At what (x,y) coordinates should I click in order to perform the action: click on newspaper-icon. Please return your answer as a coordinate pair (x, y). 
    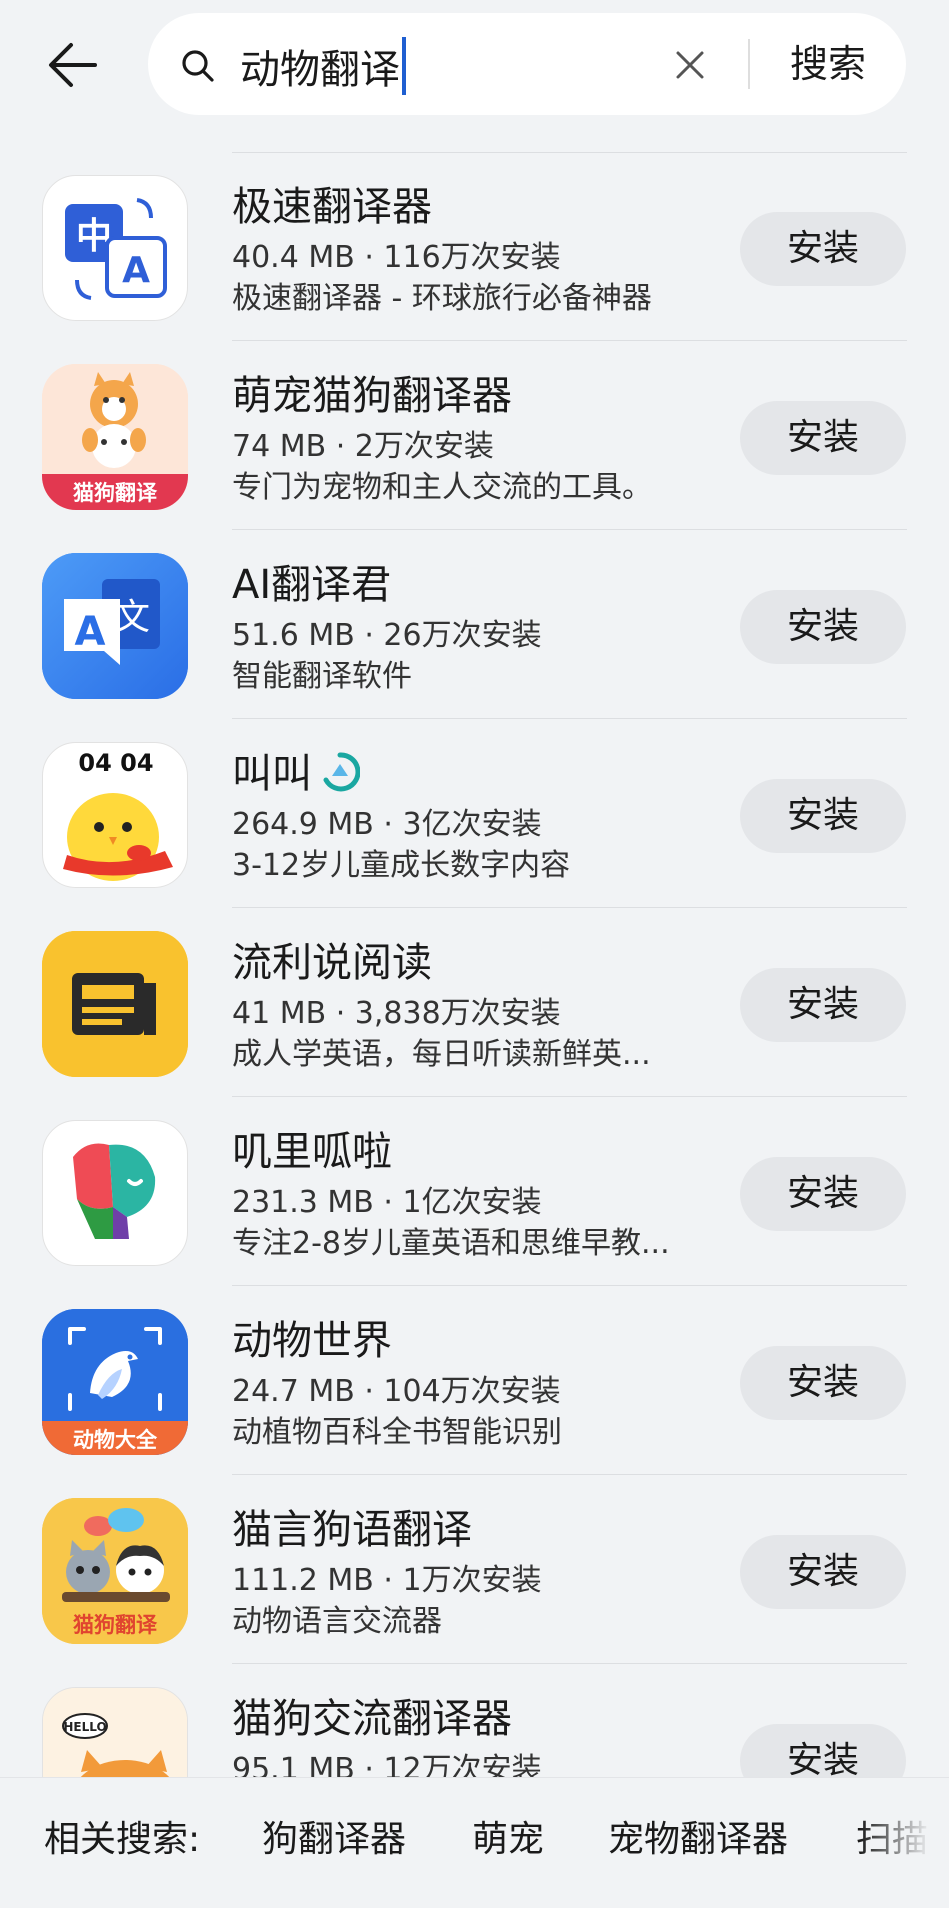
    Looking at the image, I should click on (115, 1004).